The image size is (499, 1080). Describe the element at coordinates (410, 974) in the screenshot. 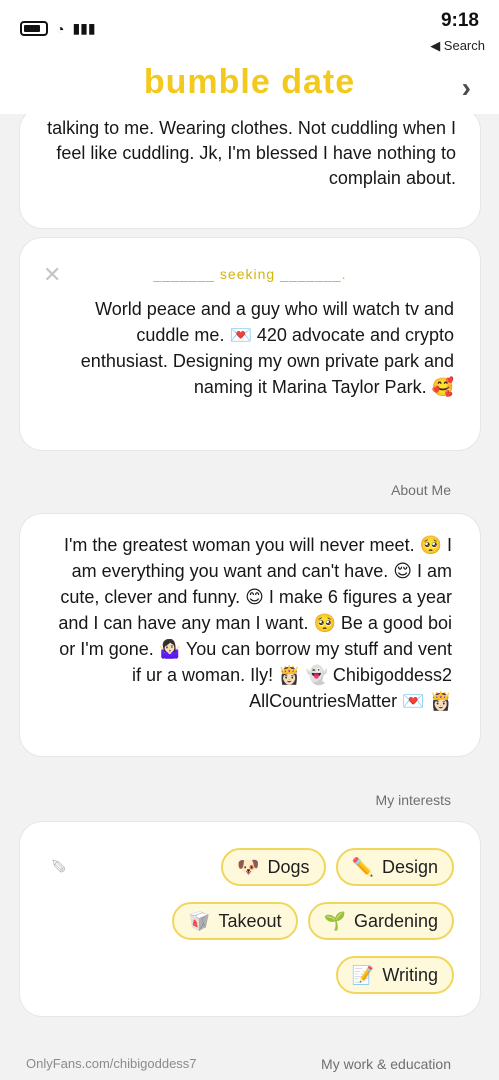

I see `interest-label: Writing` at that location.